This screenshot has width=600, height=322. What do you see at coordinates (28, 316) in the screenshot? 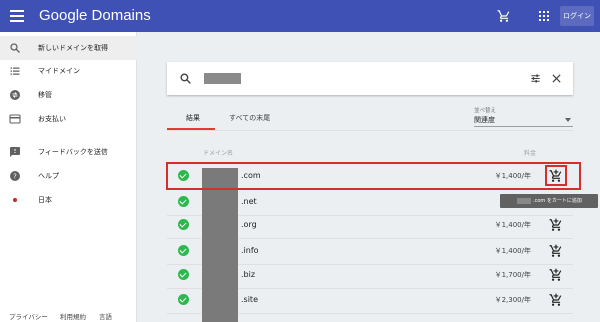
I see `footer-privacy-link: プライバシー` at bounding box center [28, 316].